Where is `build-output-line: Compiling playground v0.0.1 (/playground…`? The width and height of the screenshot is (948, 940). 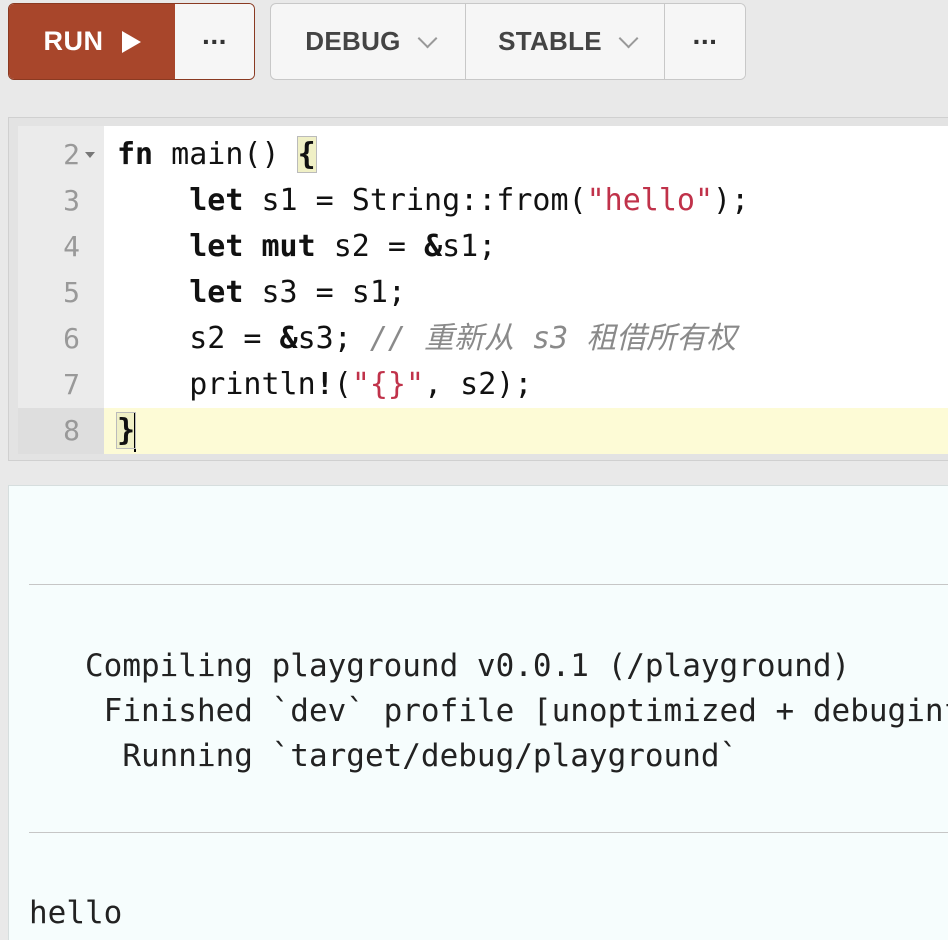 build-output-line: Compiling playground v0.0.1 (/playground… is located at coordinates (440, 666).